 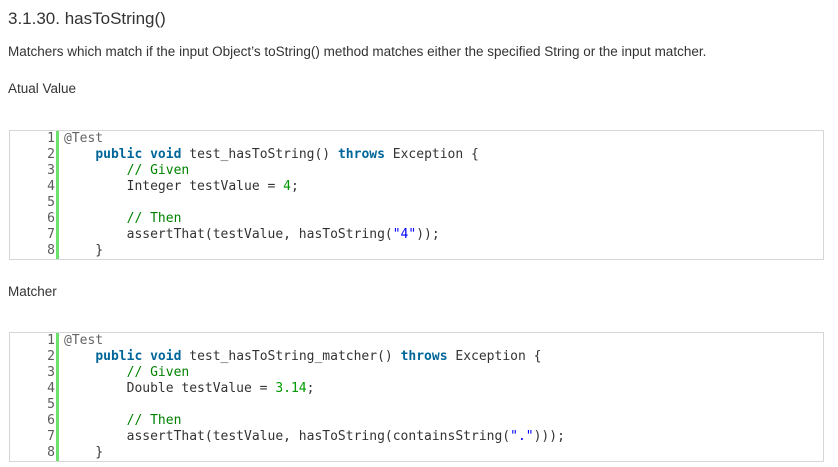 What do you see at coordinates (291, 388) in the screenshot?
I see `code-token: 3.14` at bounding box center [291, 388].